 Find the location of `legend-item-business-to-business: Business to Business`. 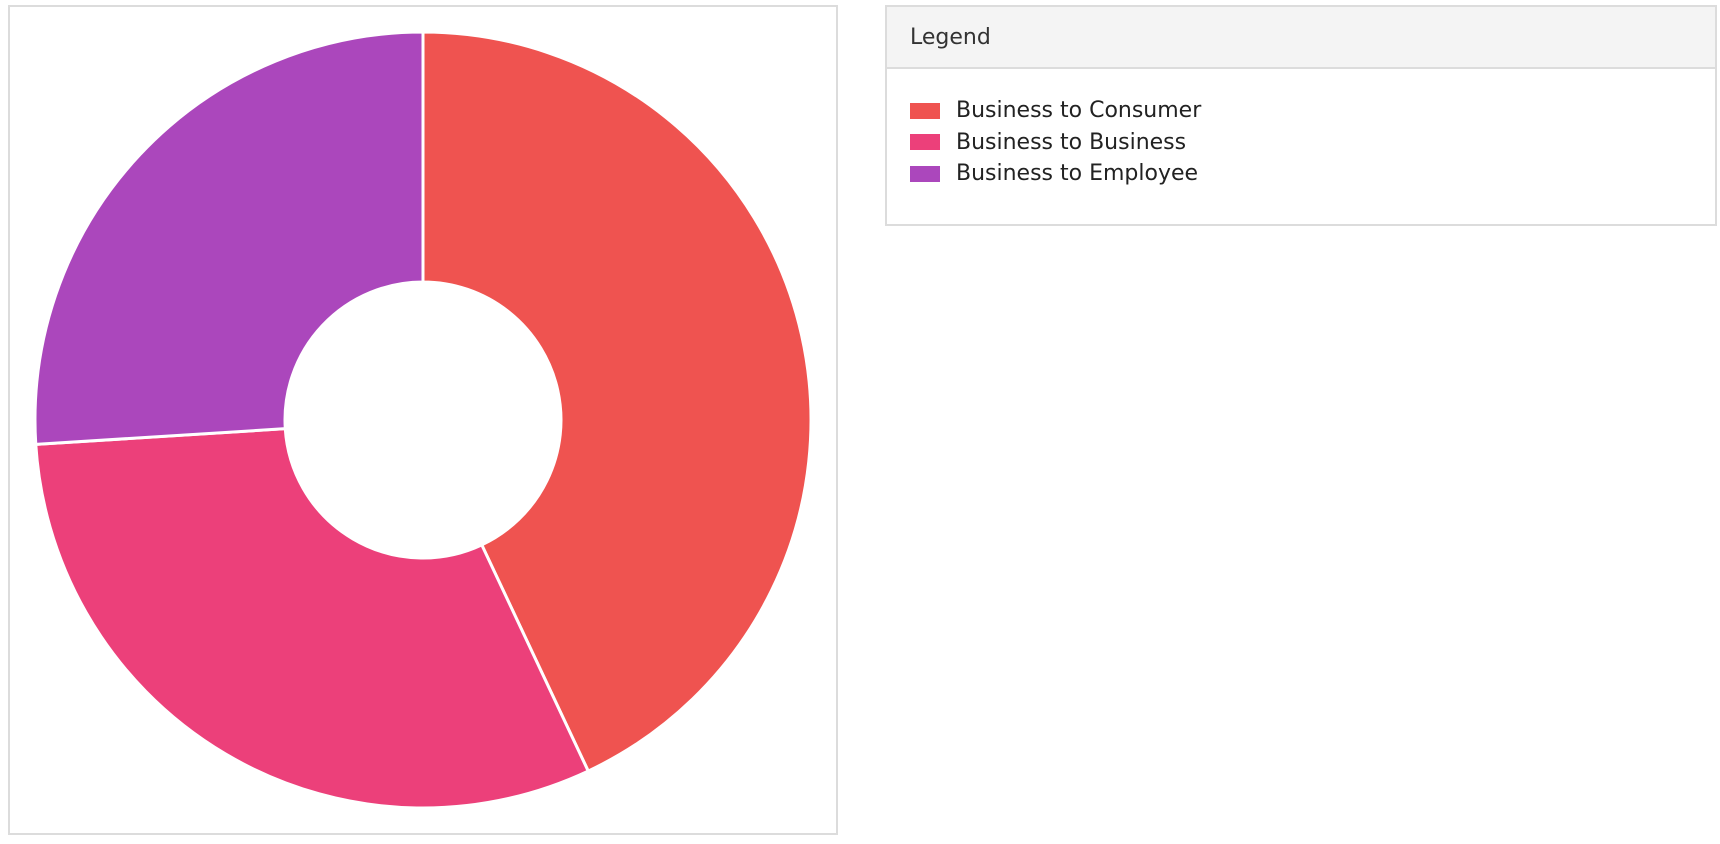

legend-item-business-to-business: Business to Business is located at coordinates (1312, 143).